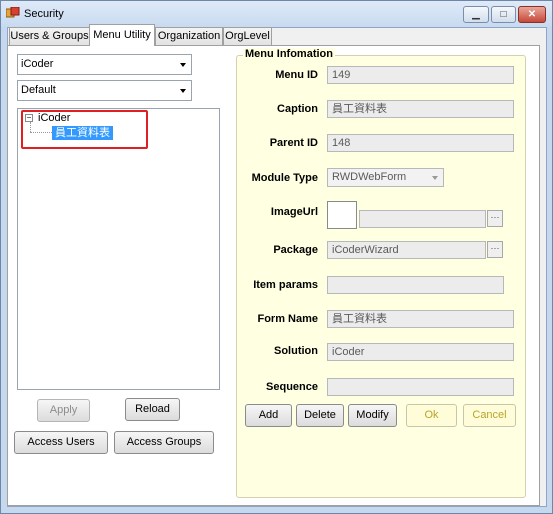 This screenshot has height=514, width=553. What do you see at coordinates (296, 75) in the screenshot?
I see `menu-id-label: Menu ID` at bounding box center [296, 75].